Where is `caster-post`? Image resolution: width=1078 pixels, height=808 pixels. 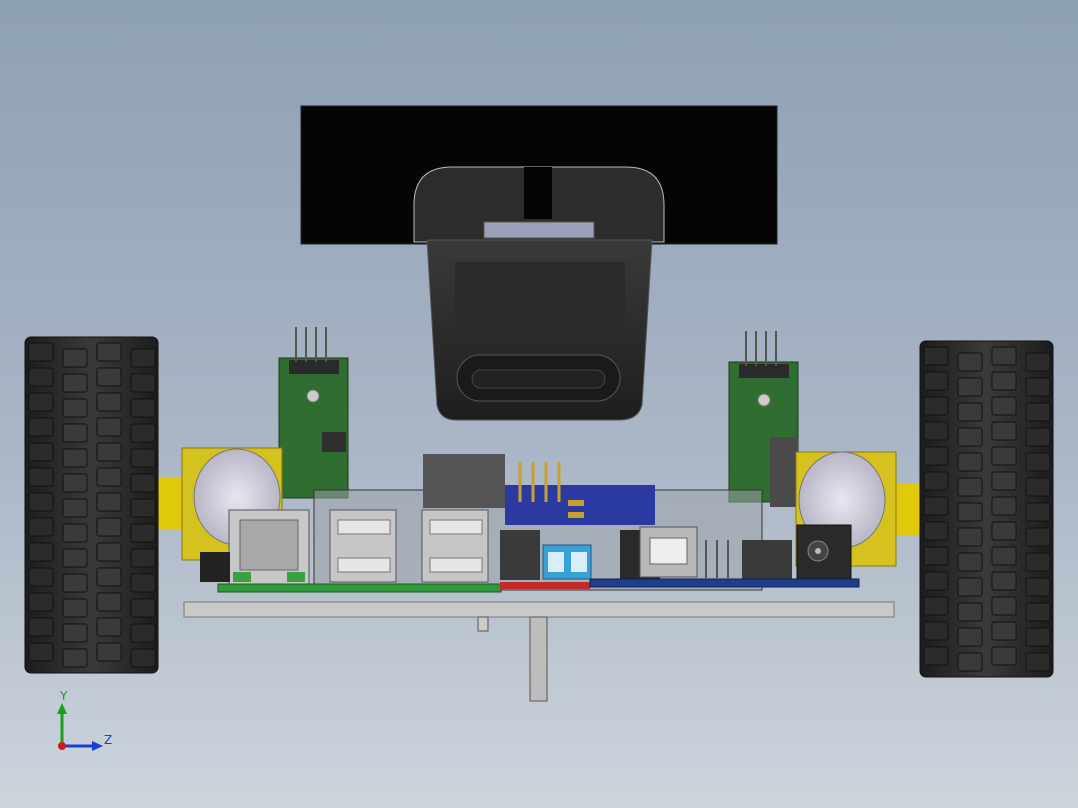
caster-post is located at coordinates (512, 659).